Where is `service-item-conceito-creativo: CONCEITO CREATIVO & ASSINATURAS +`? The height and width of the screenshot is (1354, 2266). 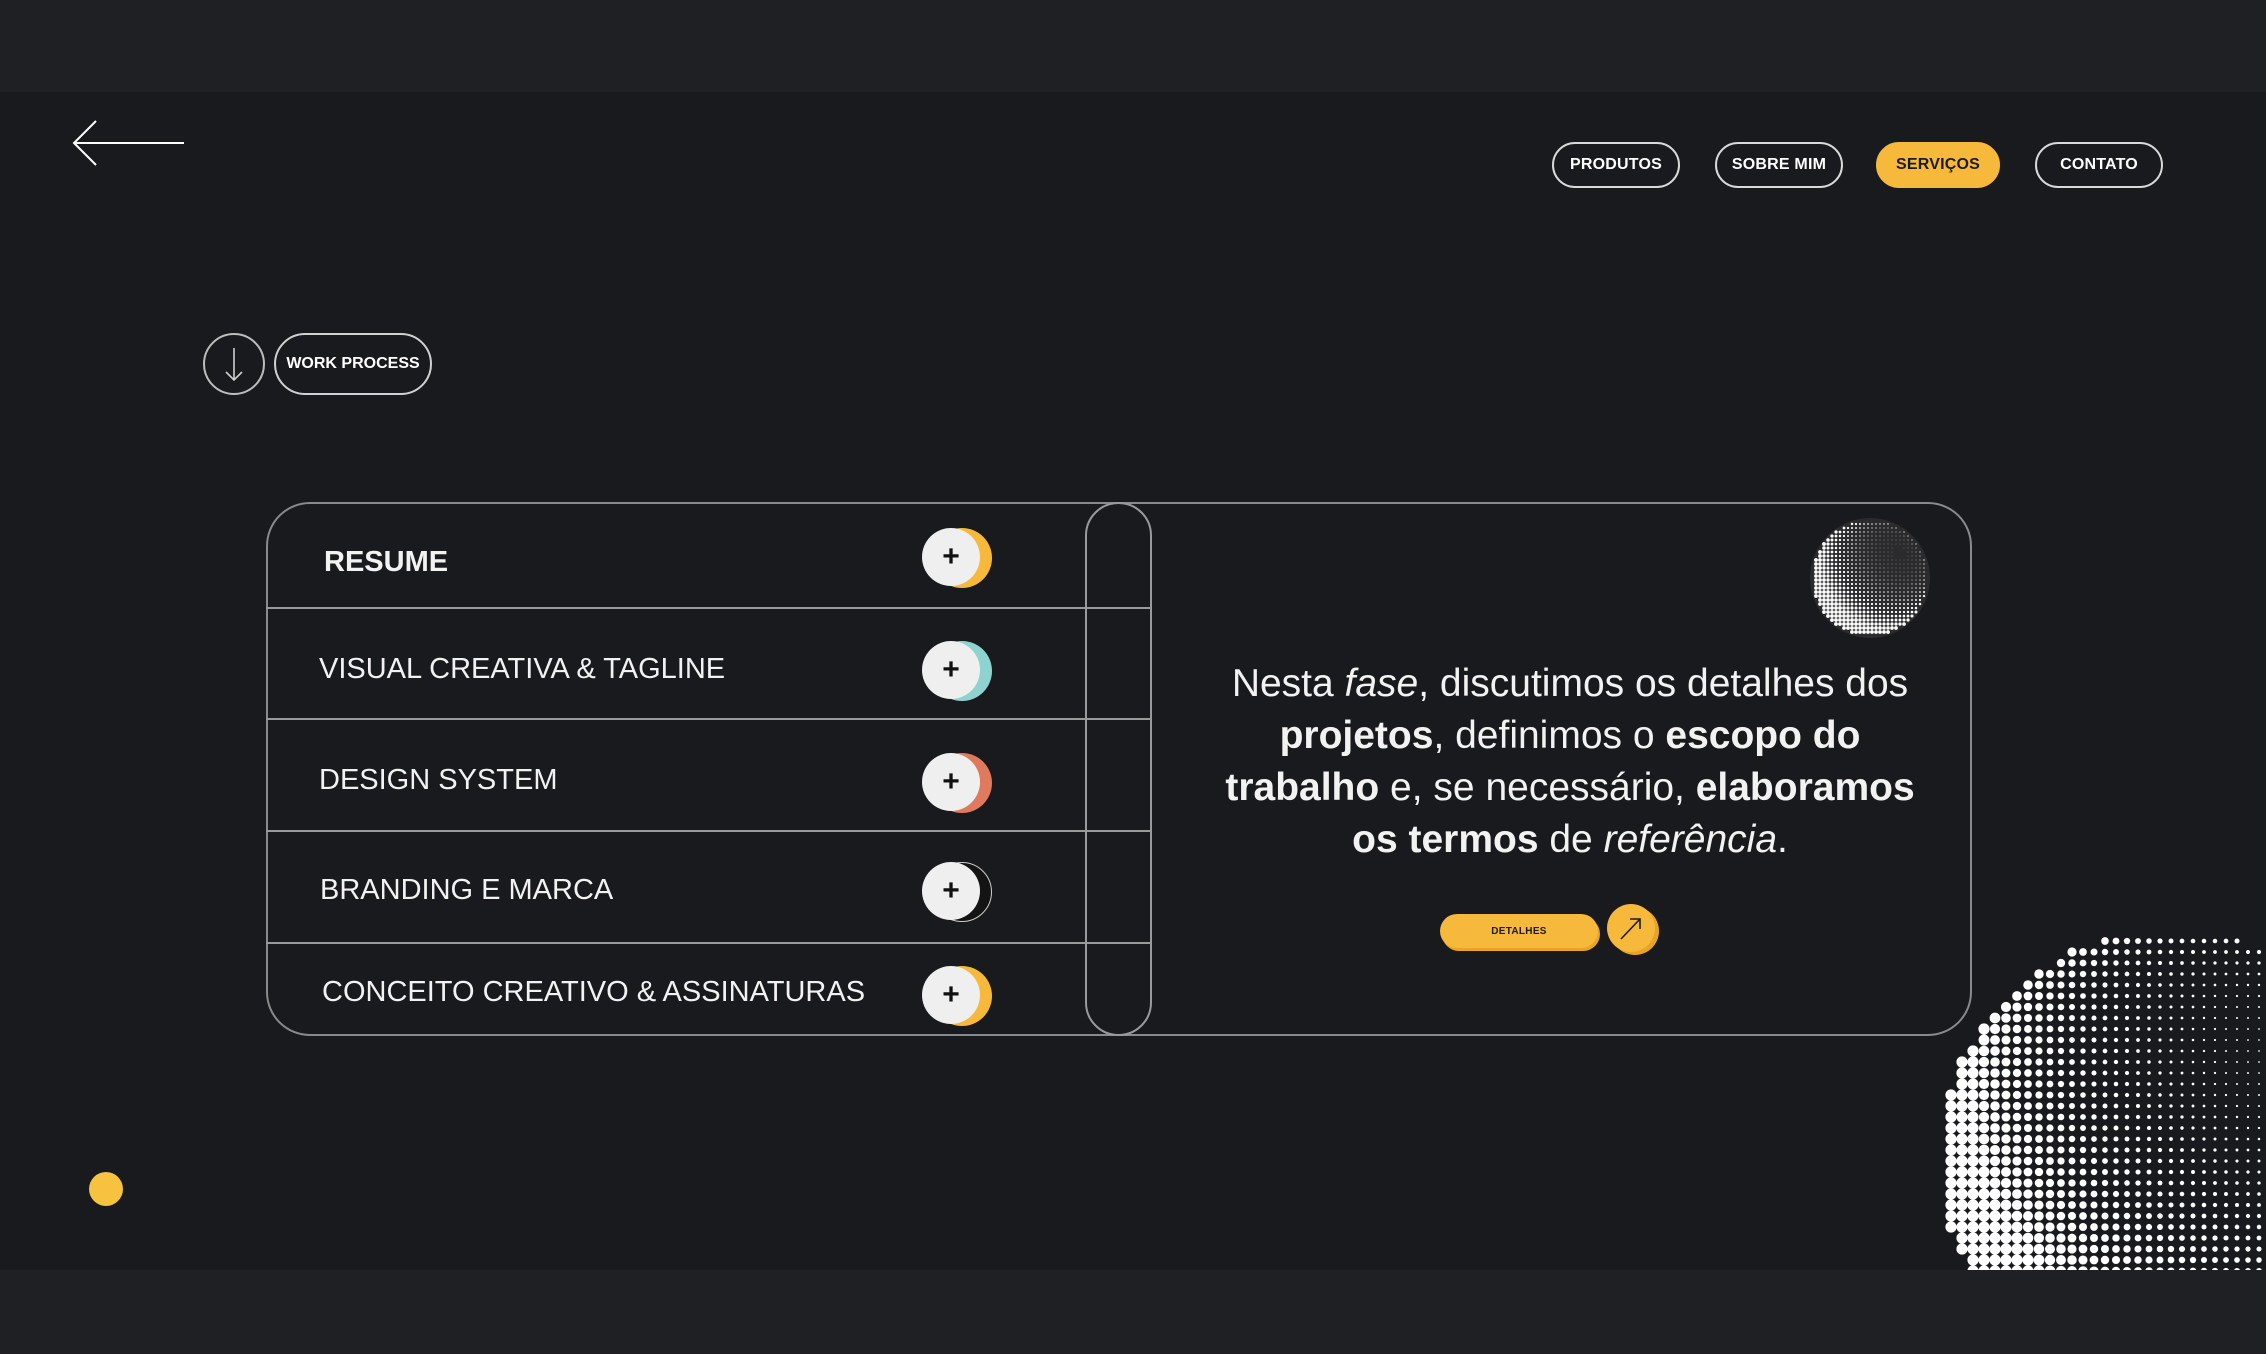
service-item-conceito-creativo: CONCEITO CREATIVO & ASSINATURAS + is located at coordinates (709, 990).